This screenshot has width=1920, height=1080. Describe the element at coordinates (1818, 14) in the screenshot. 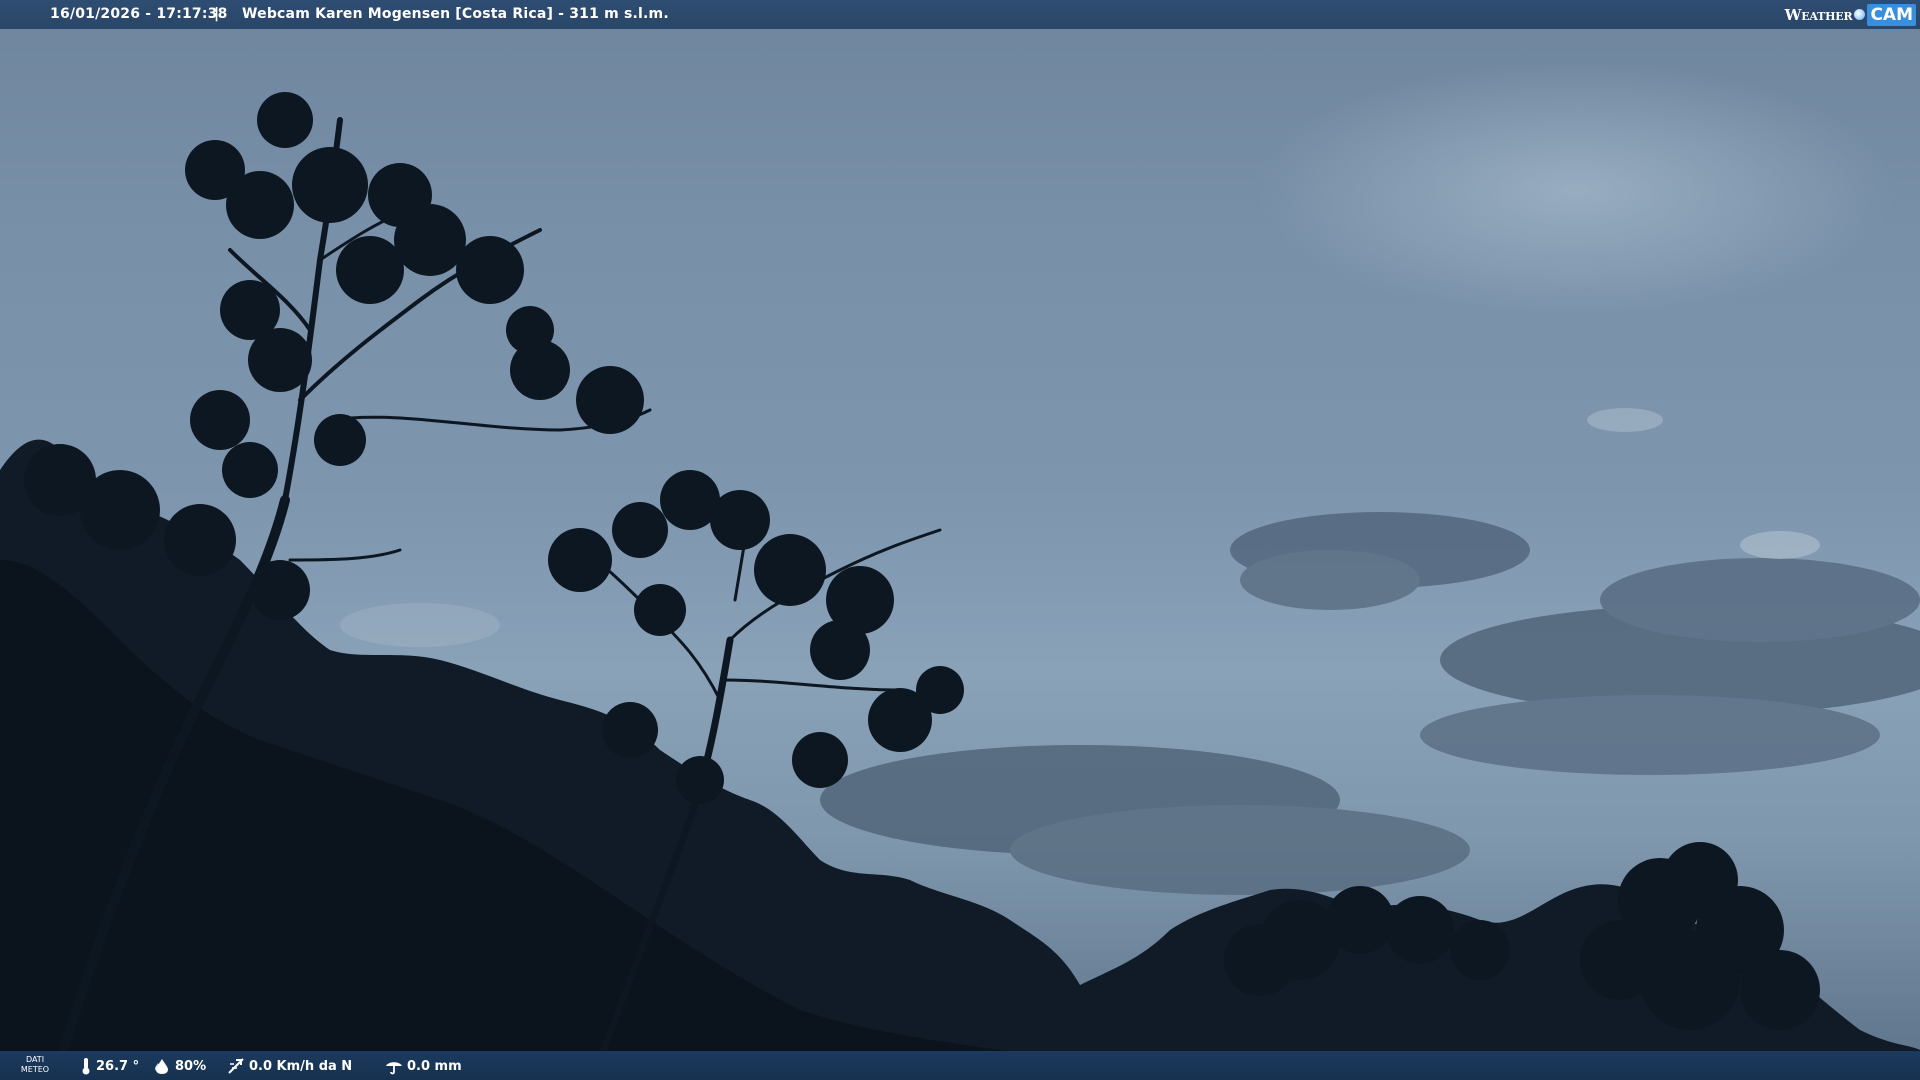

I see `logo-word: Weather` at that location.